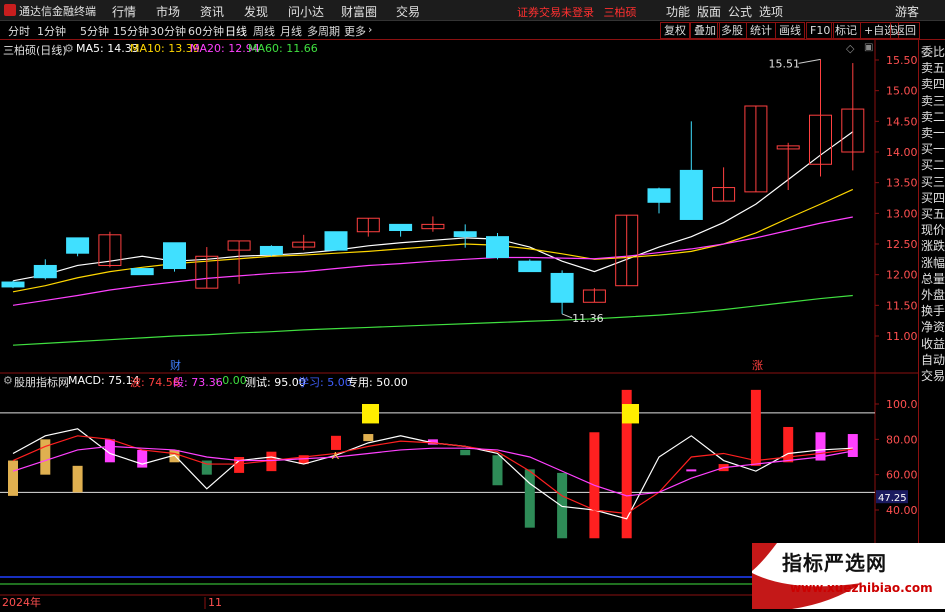 The height and width of the screenshot is (612, 945). What do you see at coordinates (933, 117) in the screenshot?
I see `side-item-4: 卖二` at bounding box center [933, 117].